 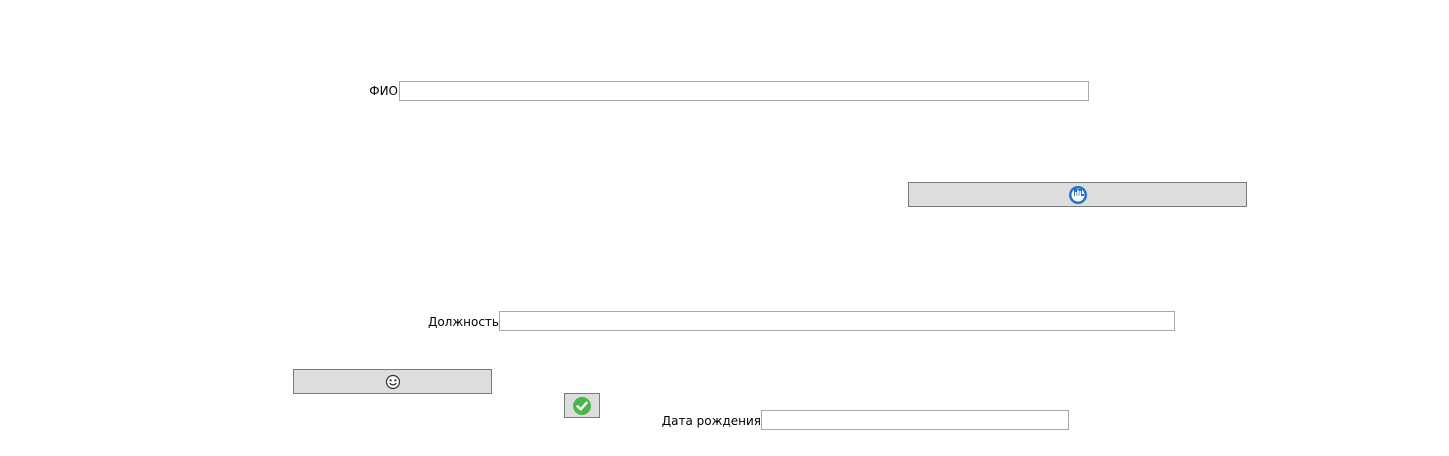 What do you see at coordinates (463, 322) in the screenshot?
I see `position-label: Должность` at bounding box center [463, 322].